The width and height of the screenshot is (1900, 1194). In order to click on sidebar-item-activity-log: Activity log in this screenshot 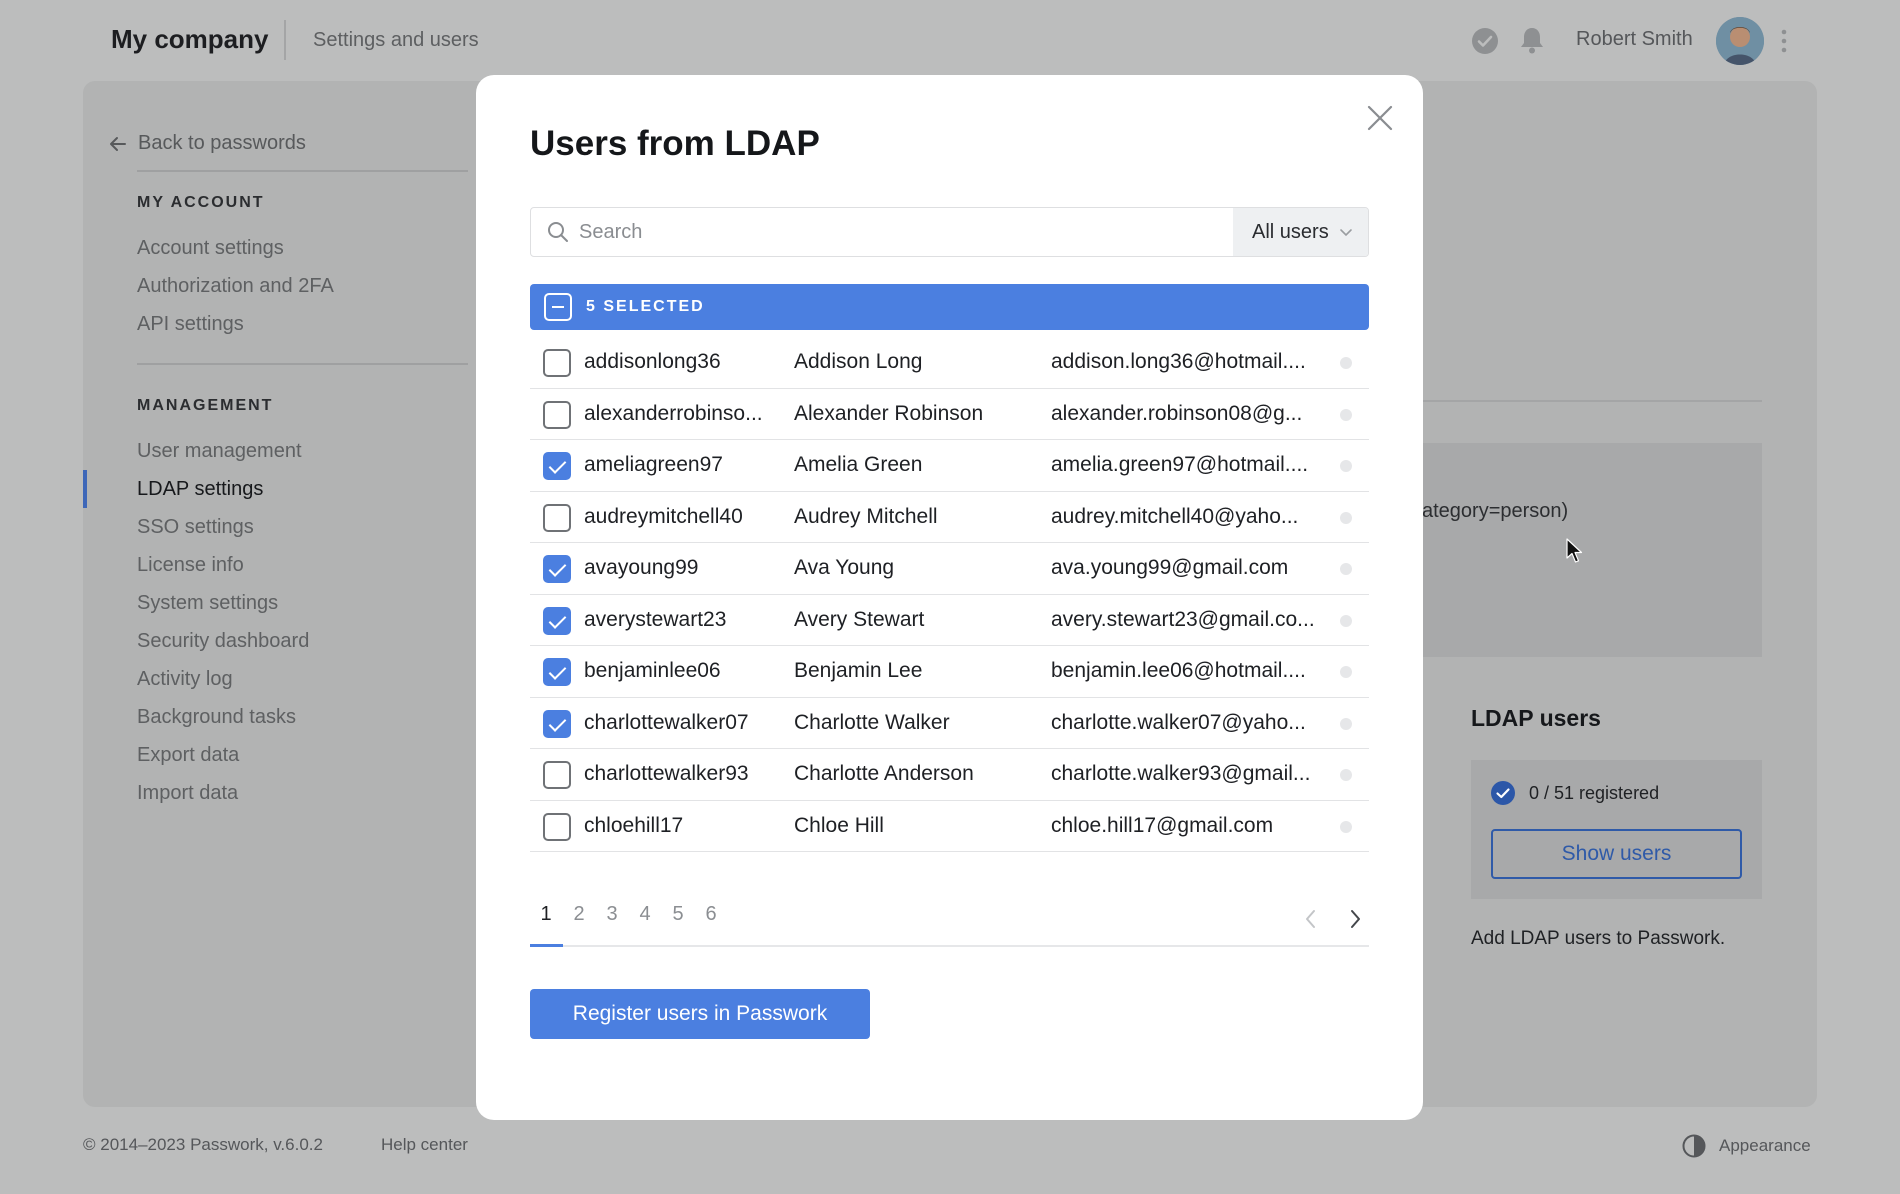, I will do `click(185, 679)`.